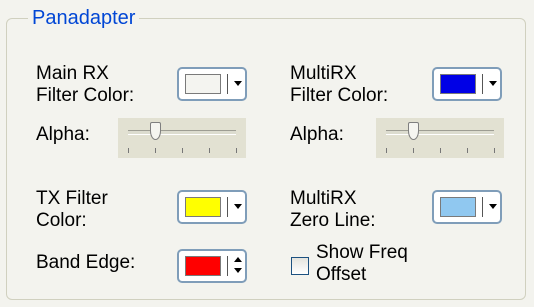 This screenshot has width=534, height=307. I want to click on band-edge-color-picker, so click(212, 266).